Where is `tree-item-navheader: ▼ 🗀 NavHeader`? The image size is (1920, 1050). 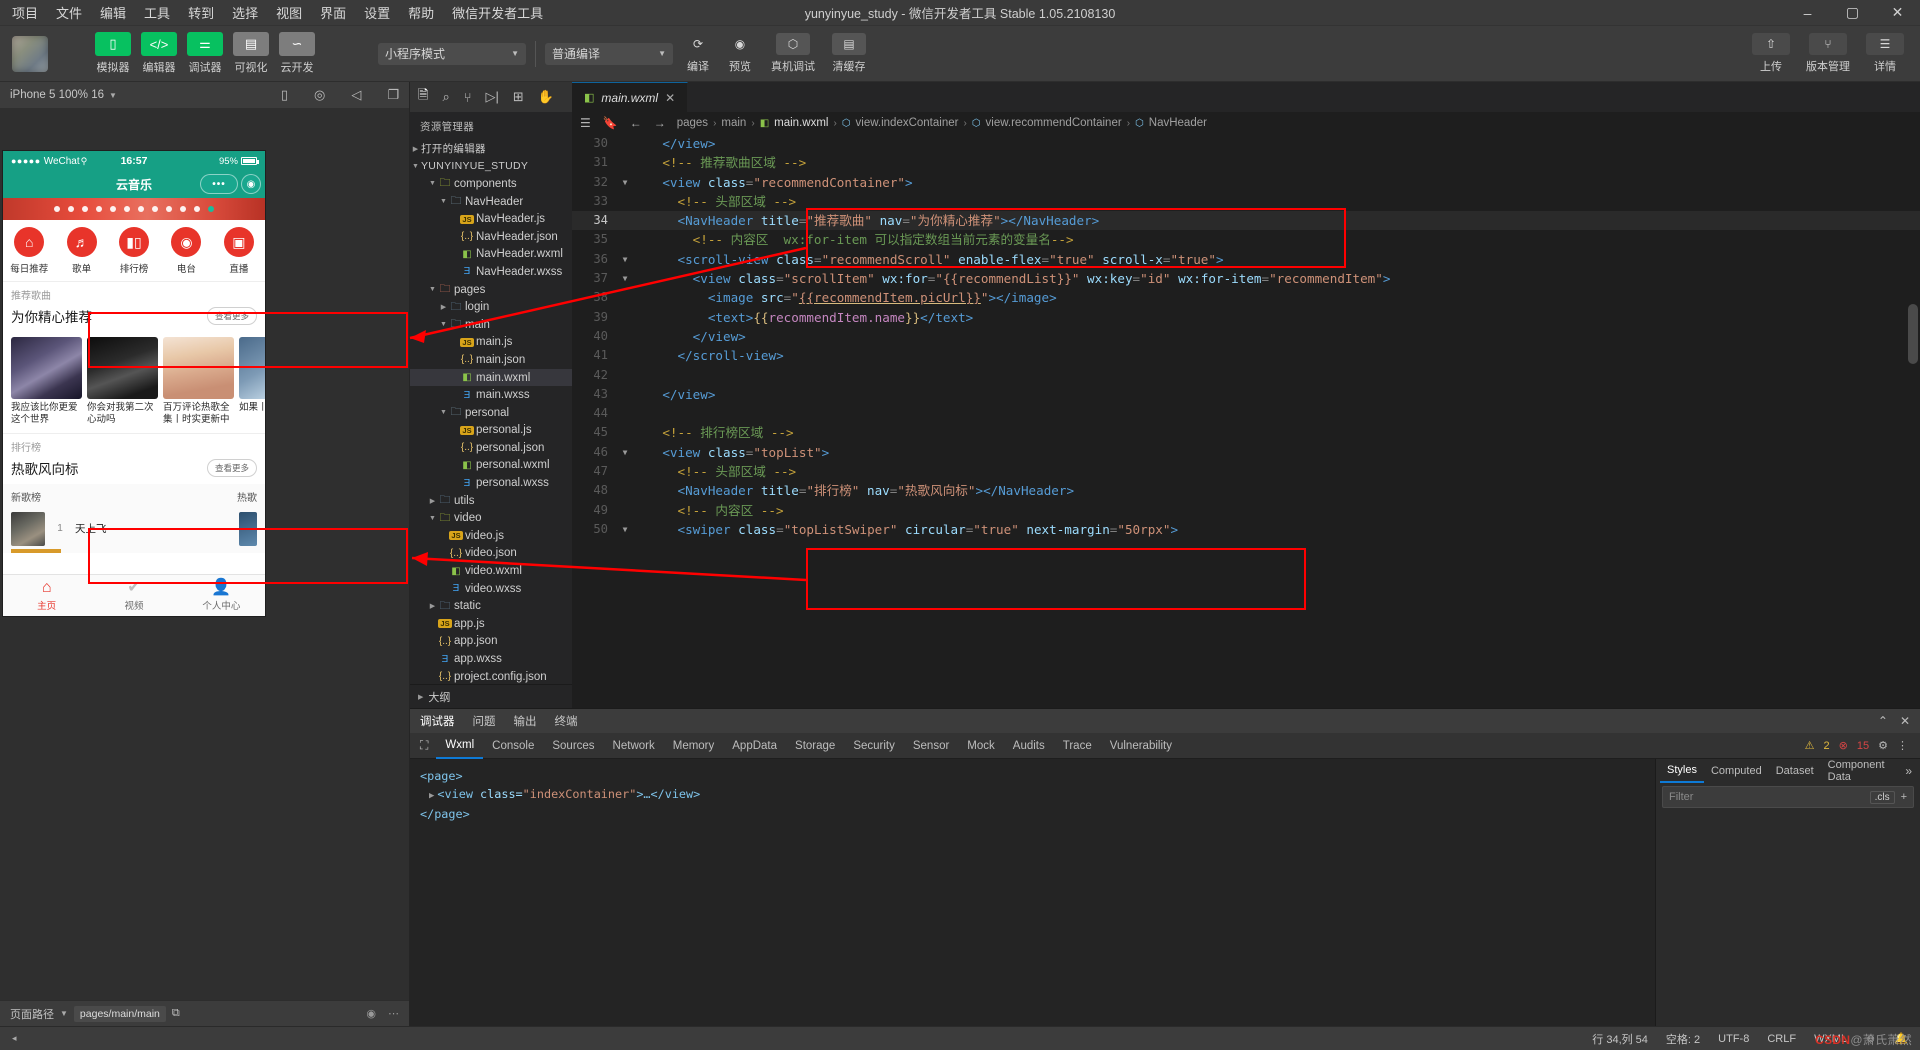 tree-item-navheader: ▼ 🗀 NavHeader is located at coordinates (491, 202).